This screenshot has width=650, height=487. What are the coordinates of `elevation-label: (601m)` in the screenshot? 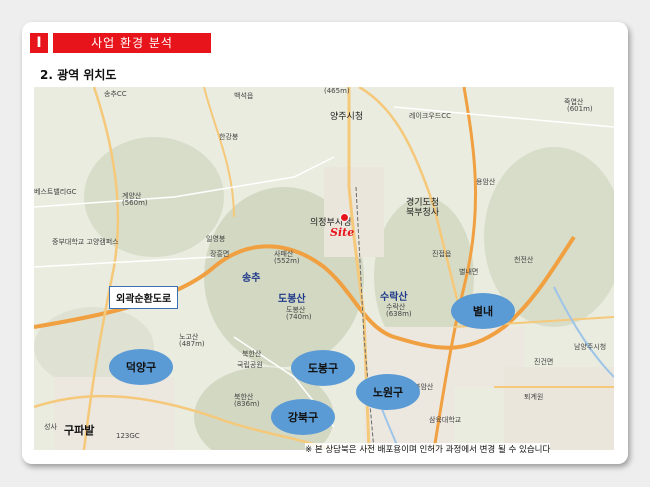 It's located at (580, 109).